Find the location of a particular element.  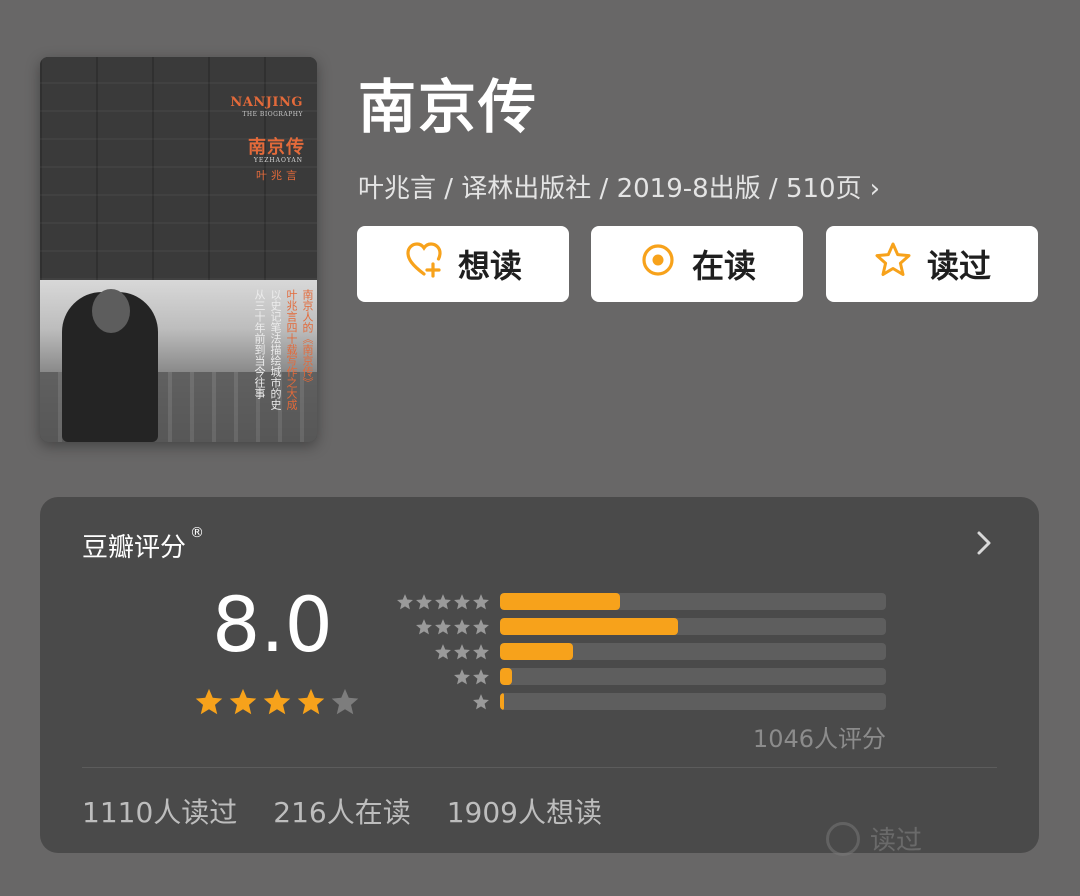

cover-english-title: NANJING is located at coordinates (266, 102).